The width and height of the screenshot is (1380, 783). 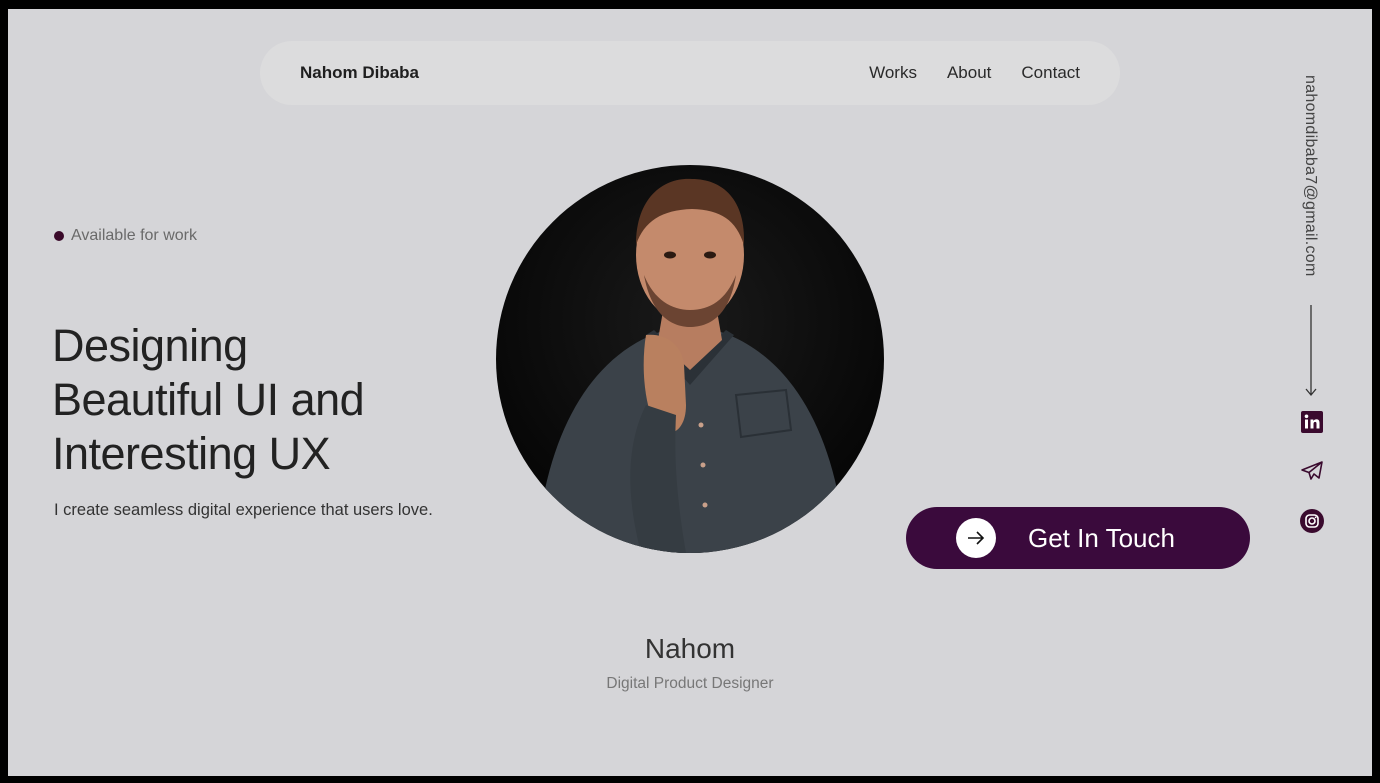 What do you see at coordinates (690, 683) in the screenshot?
I see `profile-role: Digital Product Designer` at bounding box center [690, 683].